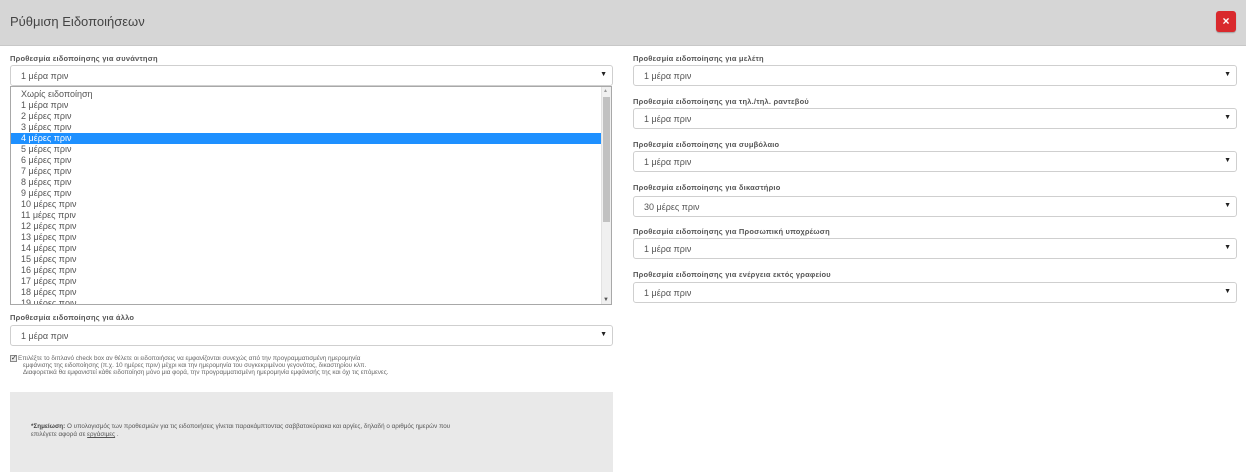  What do you see at coordinates (307, 301) in the screenshot?
I see `dropdown-option: 19 μέρες πριν` at bounding box center [307, 301].